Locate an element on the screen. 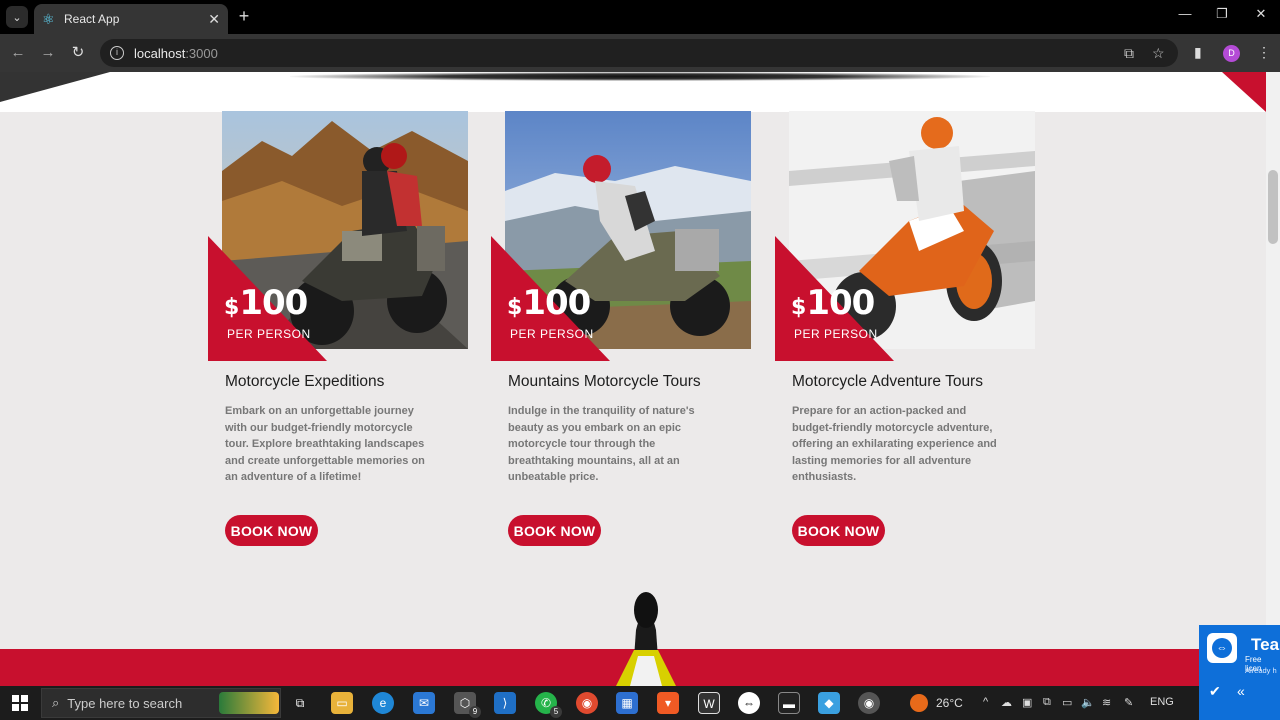 The height and width of the screenshot is (720, 1280). top-section-edge is located at coordinates (633, 92).